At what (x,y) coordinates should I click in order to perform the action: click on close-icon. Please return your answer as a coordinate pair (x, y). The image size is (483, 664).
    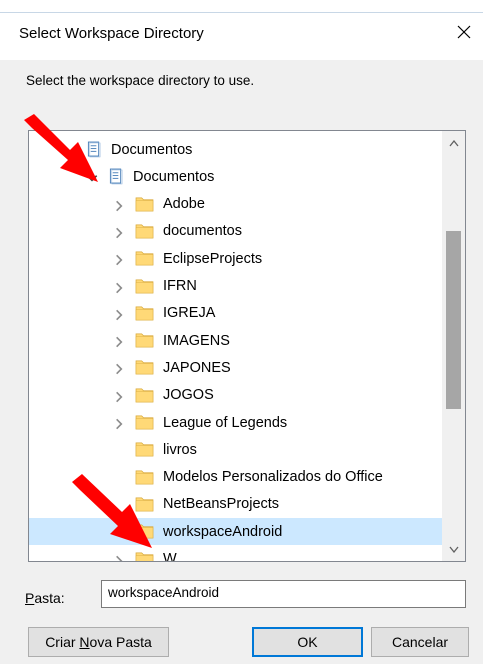
    Looking at the image, I should click on (464, 32).